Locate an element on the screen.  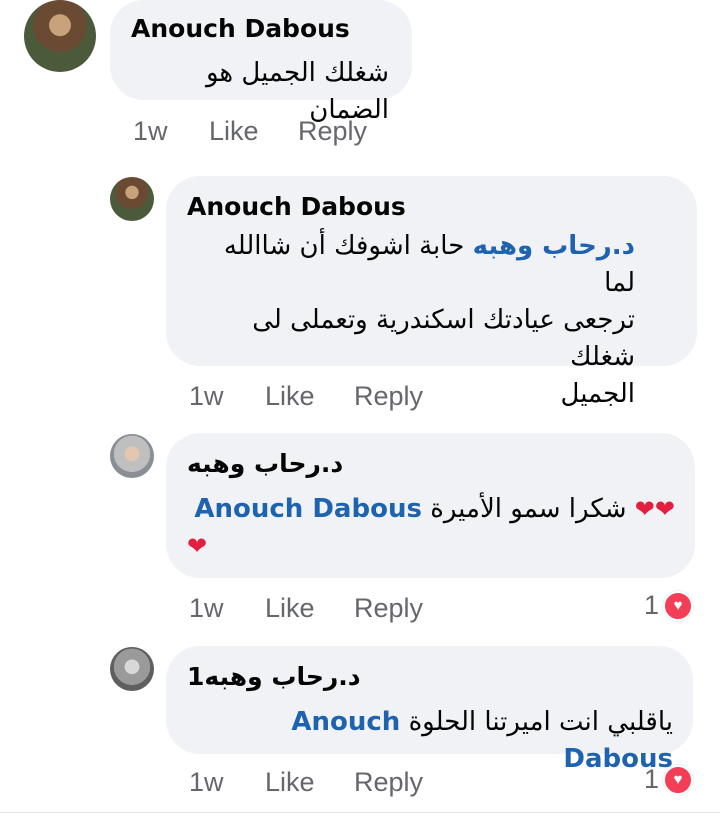
comment-text-line-1: ❤❤ شكرا سمو الأميرة Anouch Dabous is located at coordinates (431, 509).